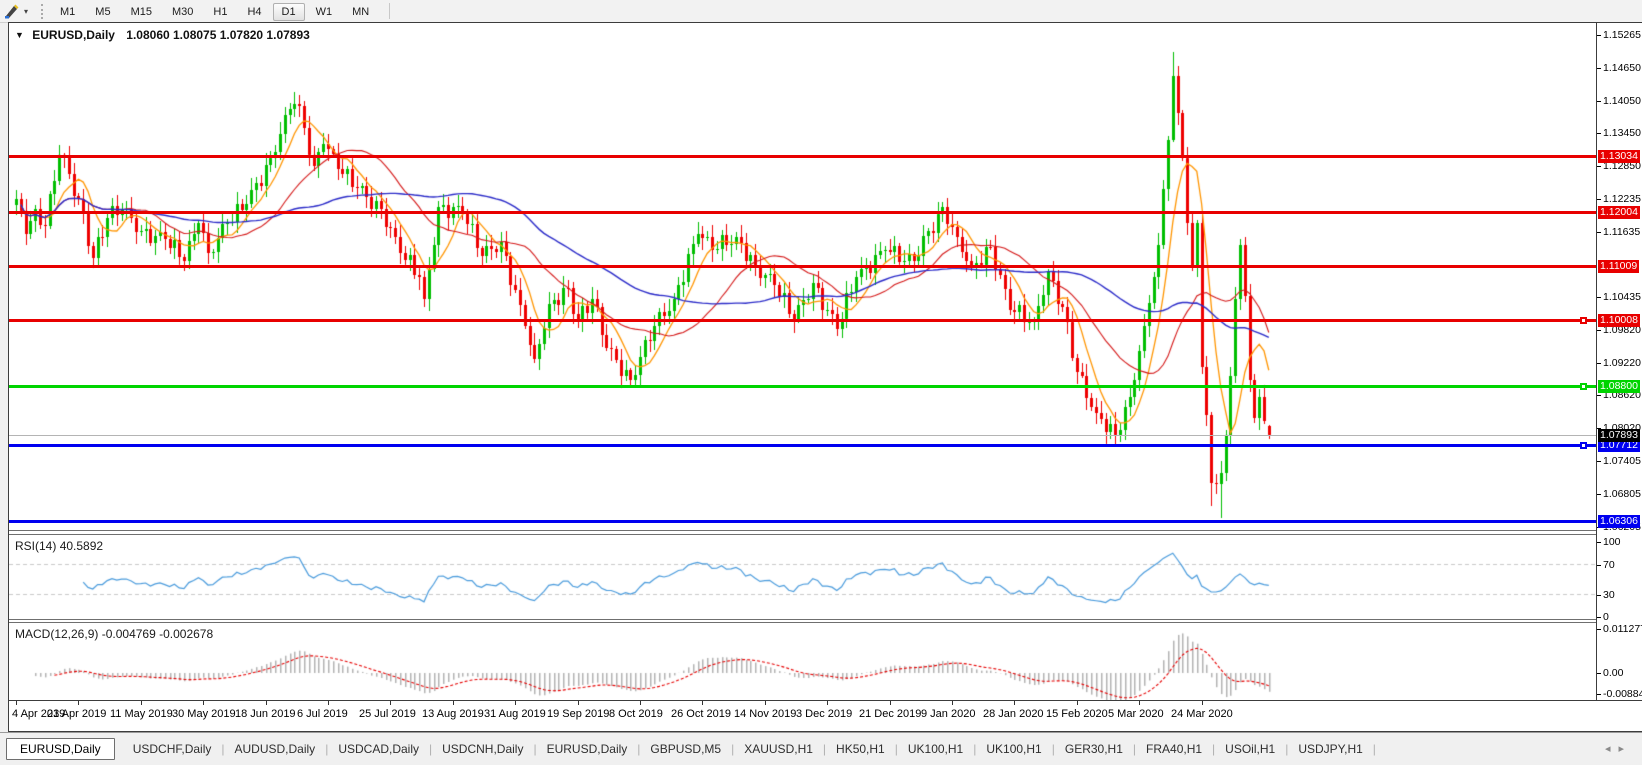 The image size is (1642, 765). Describe the element at coordinates (935, 749) in the screenshot. I see `chart-tab-9: UK100,H1` at that location.